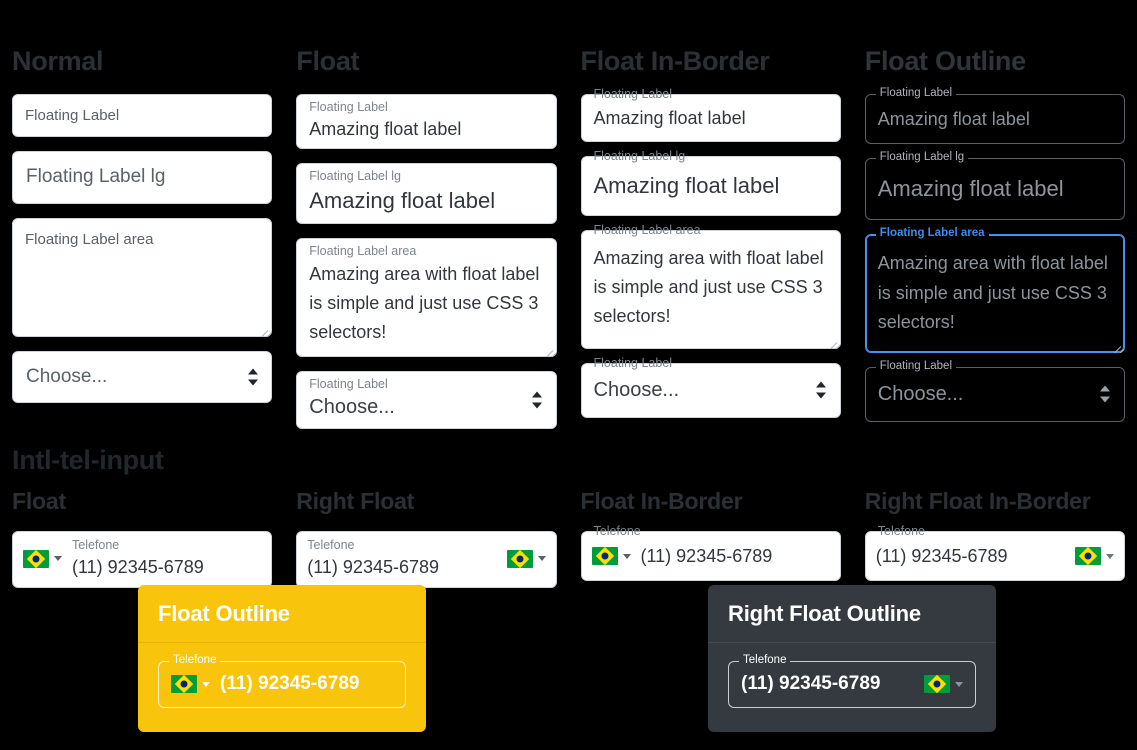 The height and width of the screenshot is (750, 1137). What do you see at coordinates (138, 566) in the screenshot?
I see `tel-float-value: (11) 92345-6789` at bounding box center [138, 566].